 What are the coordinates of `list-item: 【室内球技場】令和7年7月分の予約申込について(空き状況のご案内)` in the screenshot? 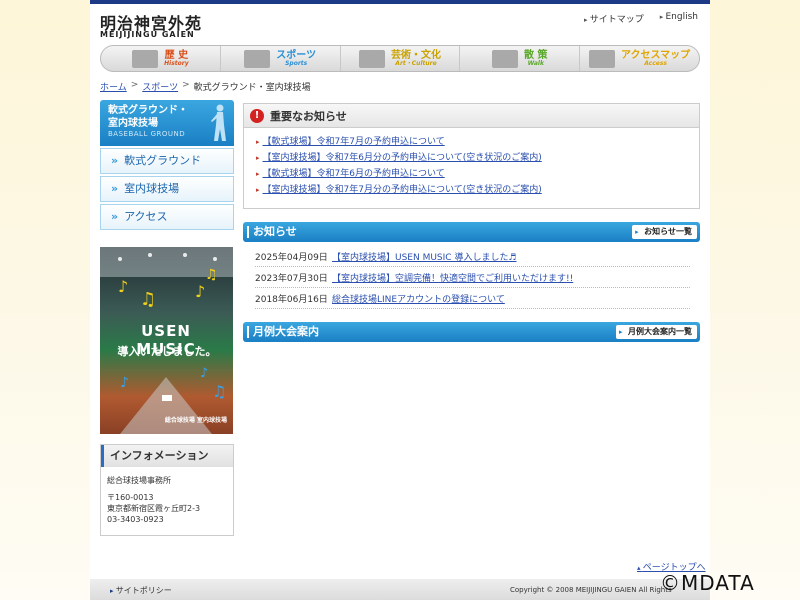 It's located at (477, 190).